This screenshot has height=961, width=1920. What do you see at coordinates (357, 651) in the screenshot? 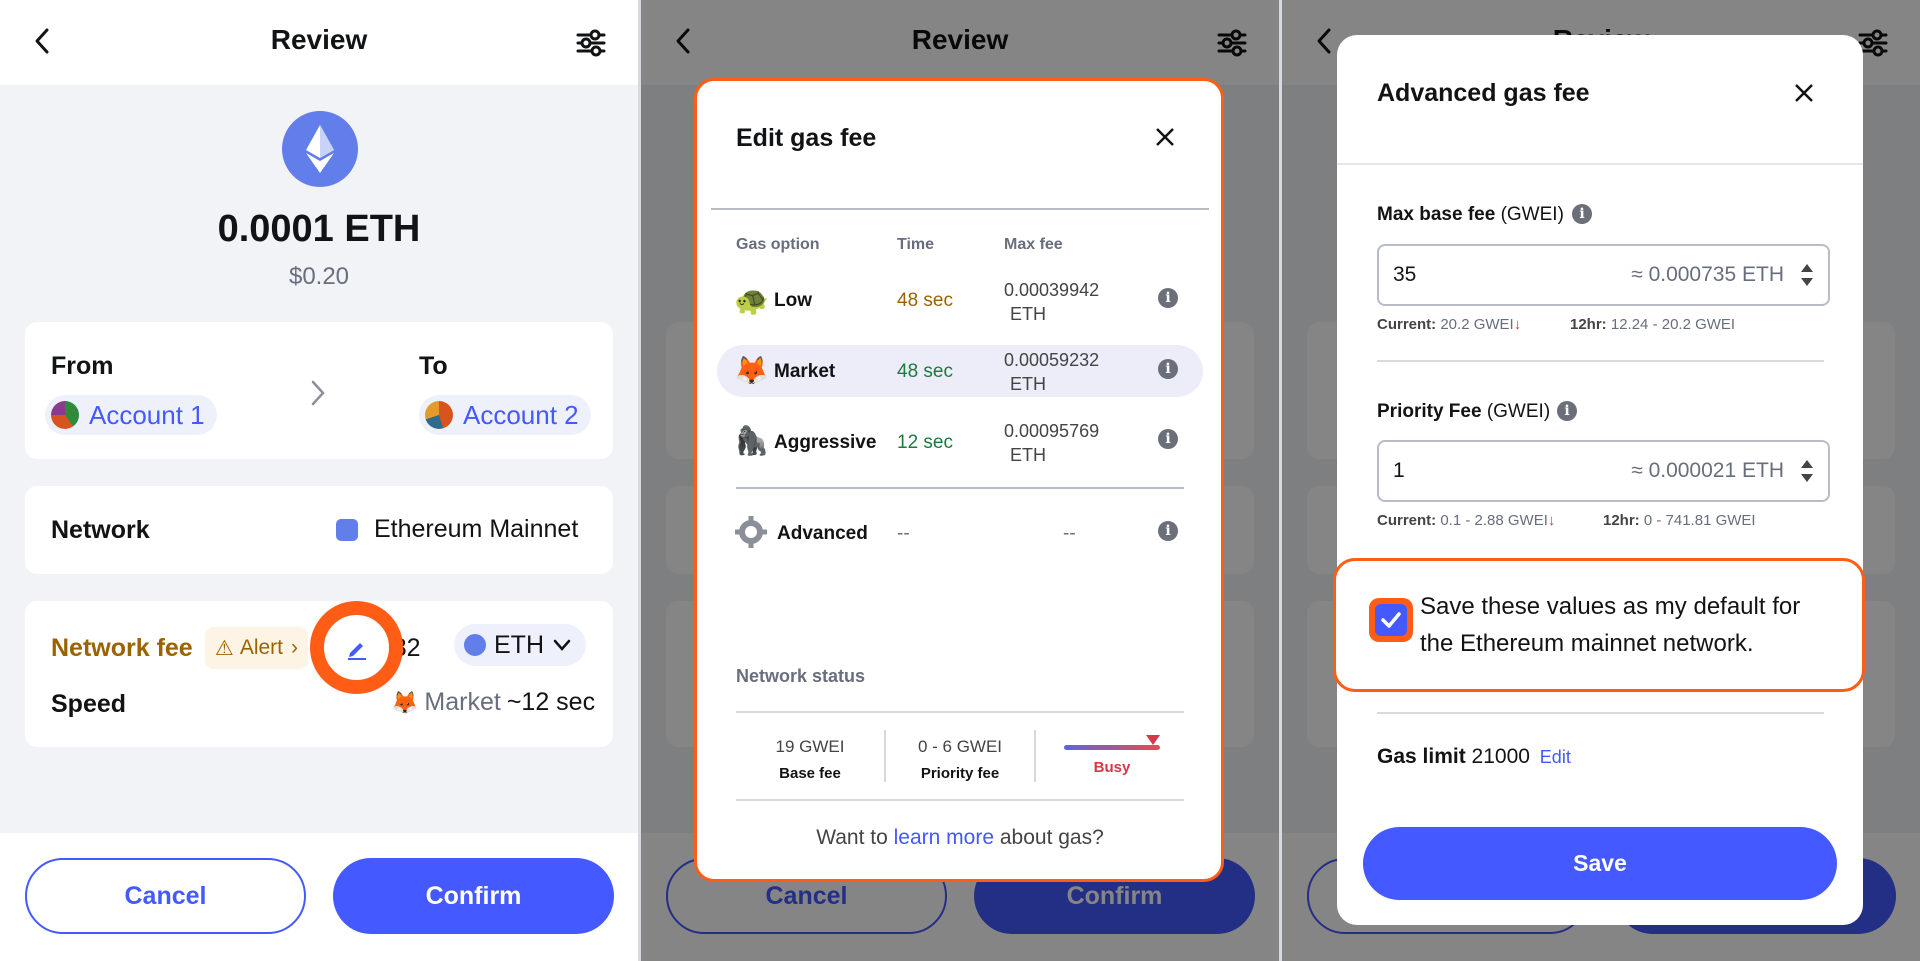
I see `pencil-icon` at bounding box center [357, 651].